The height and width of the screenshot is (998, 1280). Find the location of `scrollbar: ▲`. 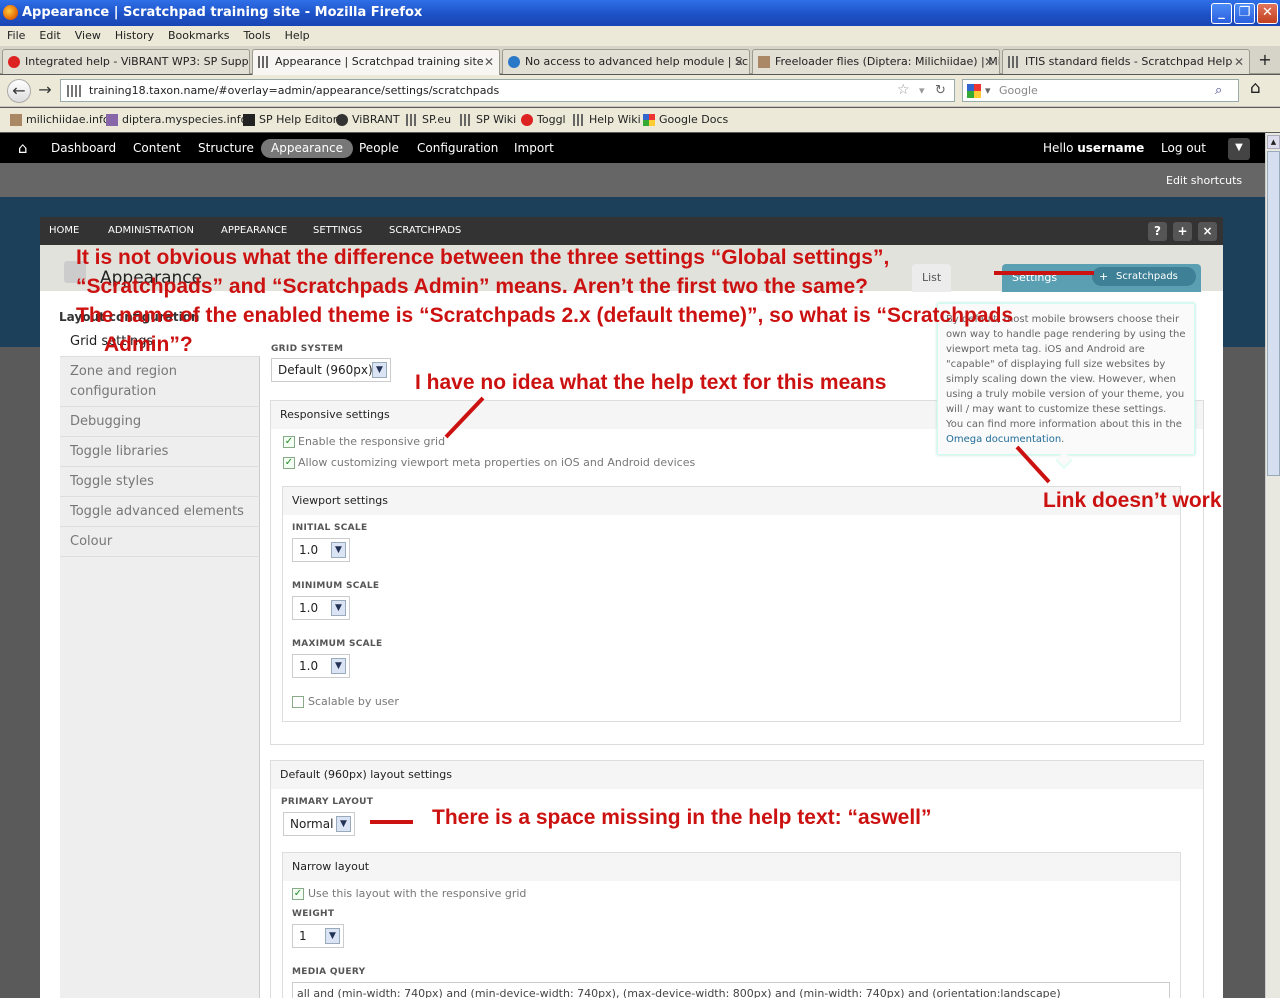

scrollbar: ▲ is located at coordinates (1272, 565).